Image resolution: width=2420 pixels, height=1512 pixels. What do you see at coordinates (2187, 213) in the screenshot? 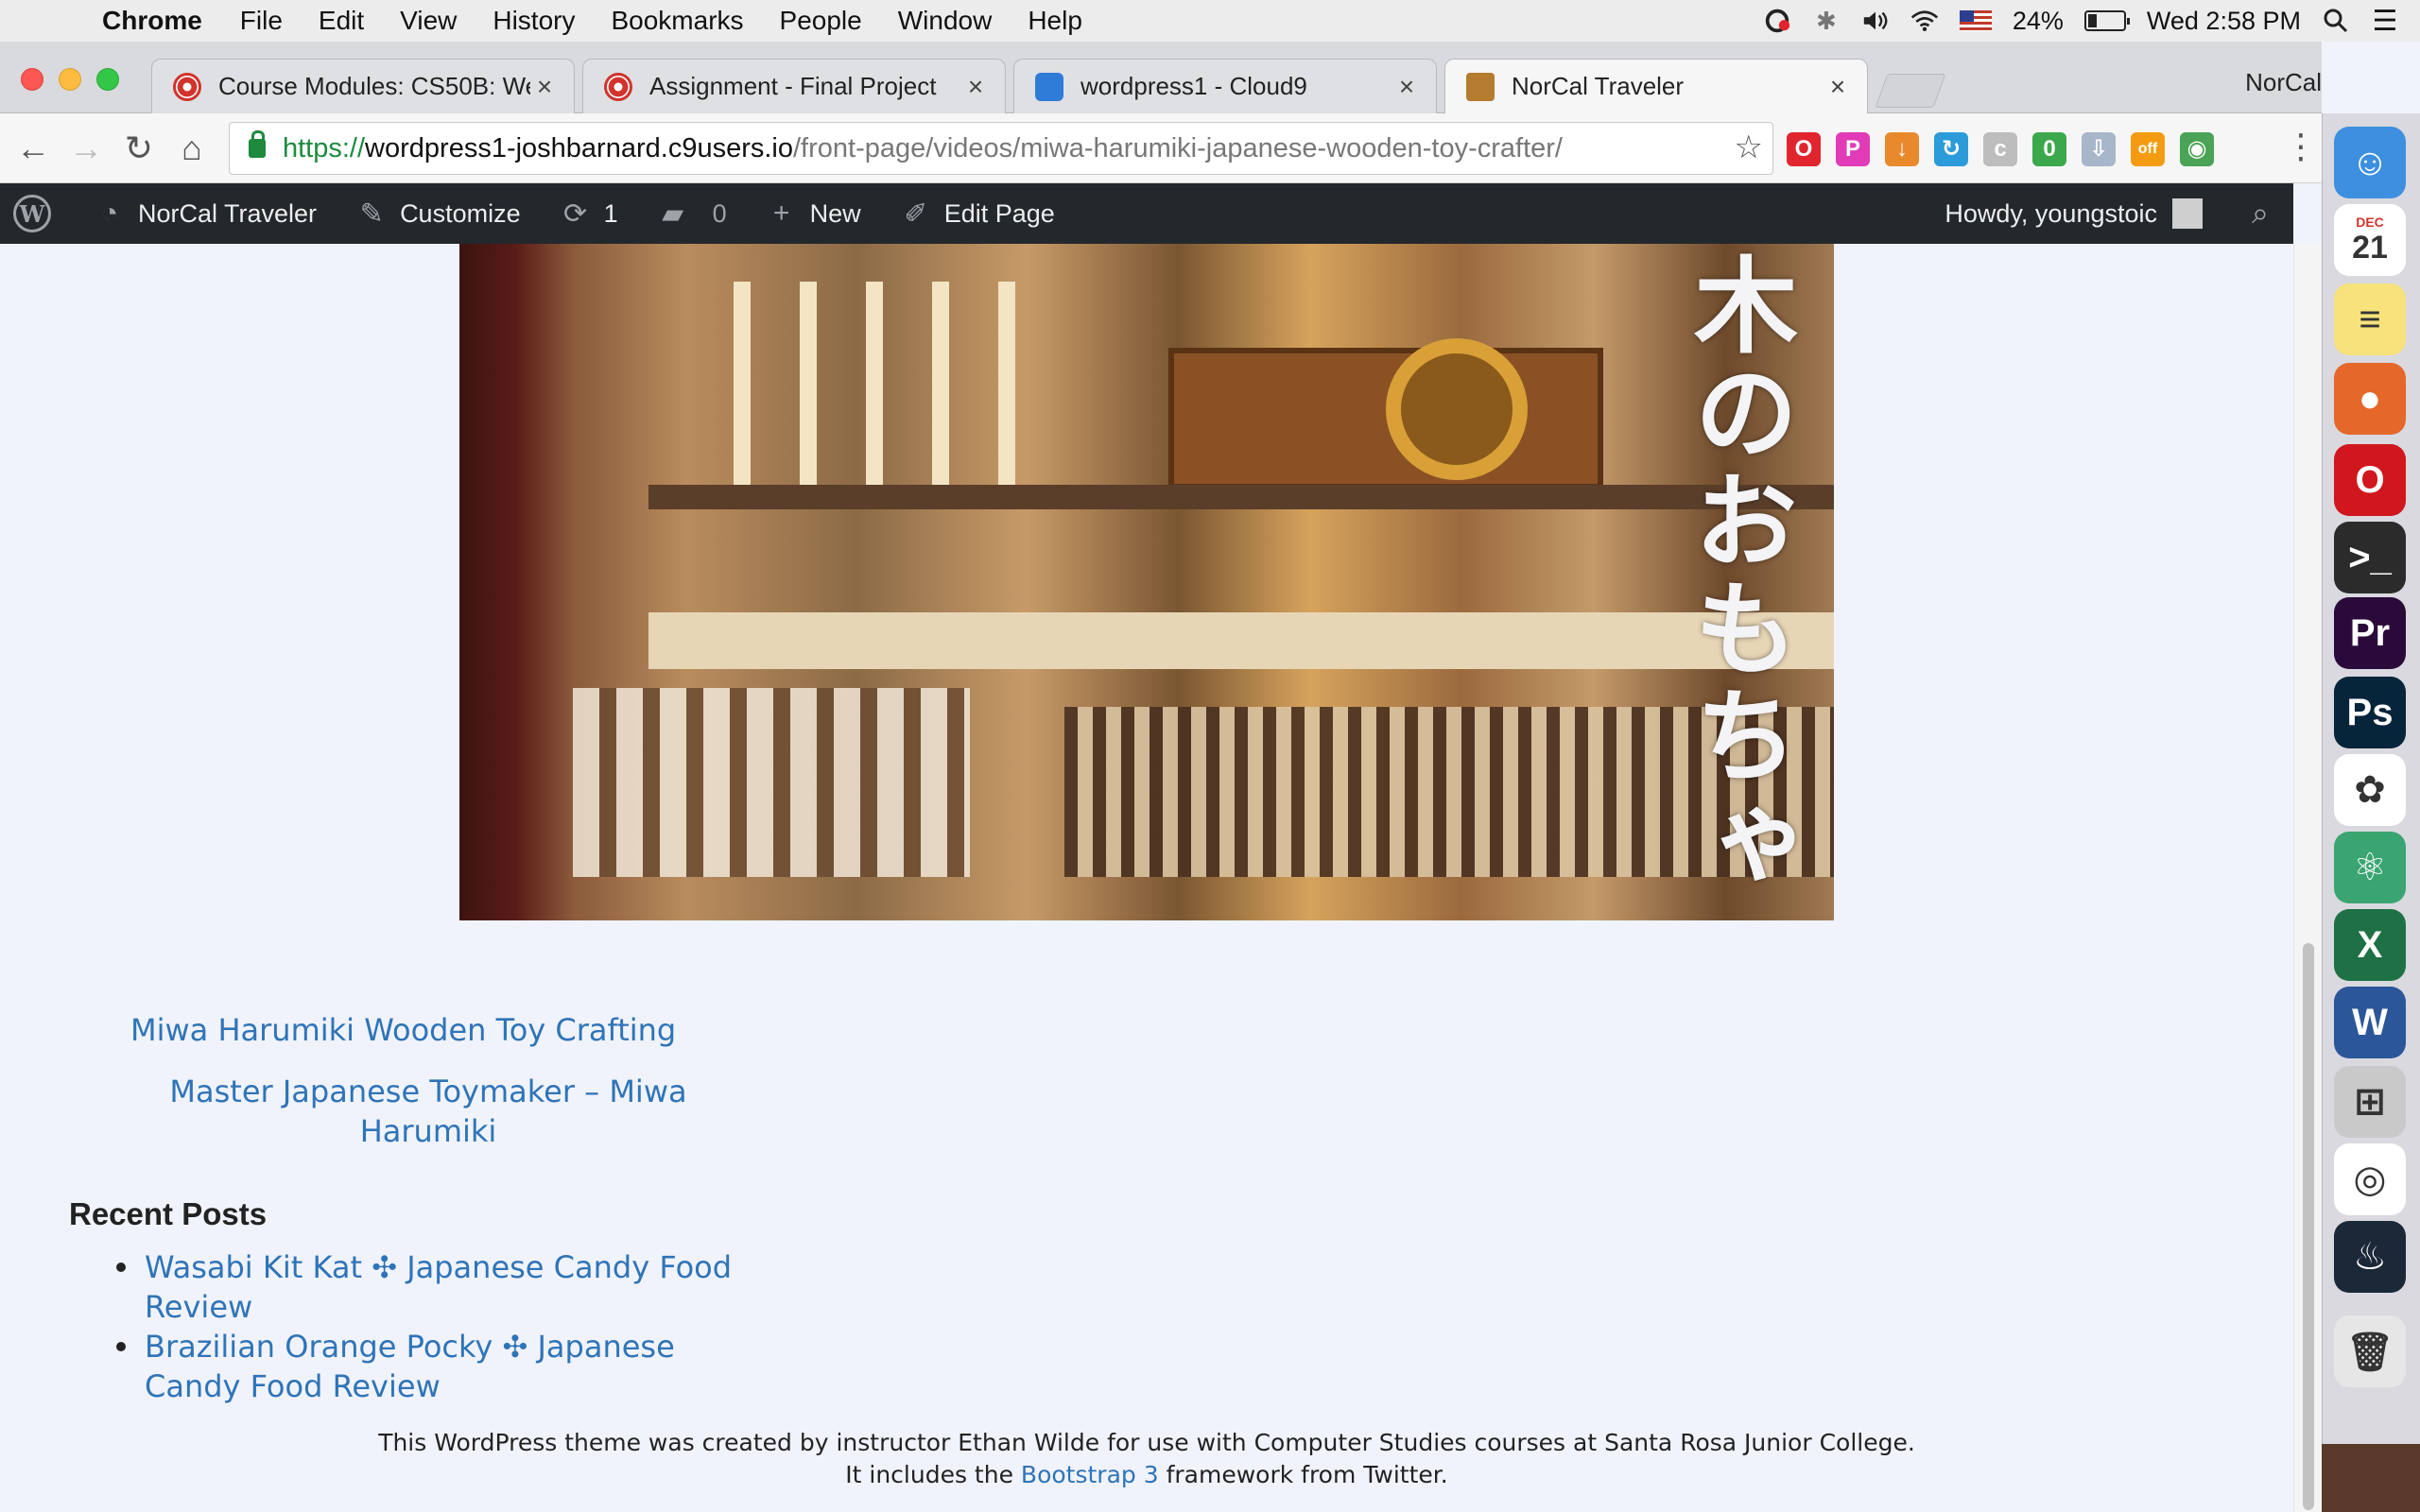
I see `avatar` at bounding box center [2187, 213].